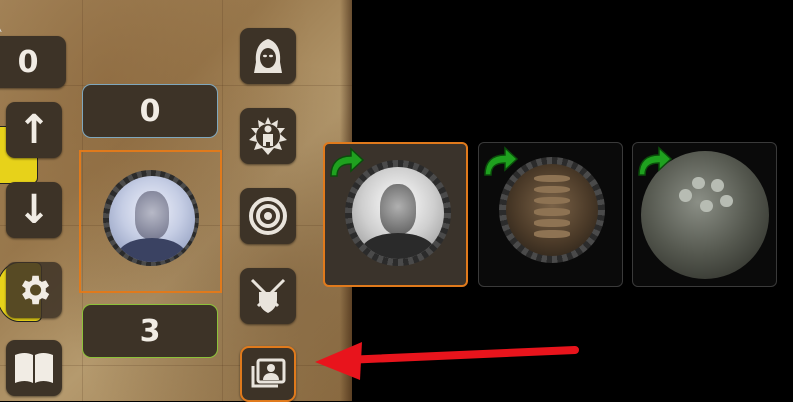  I want to click on target-button, so click(268, 216).